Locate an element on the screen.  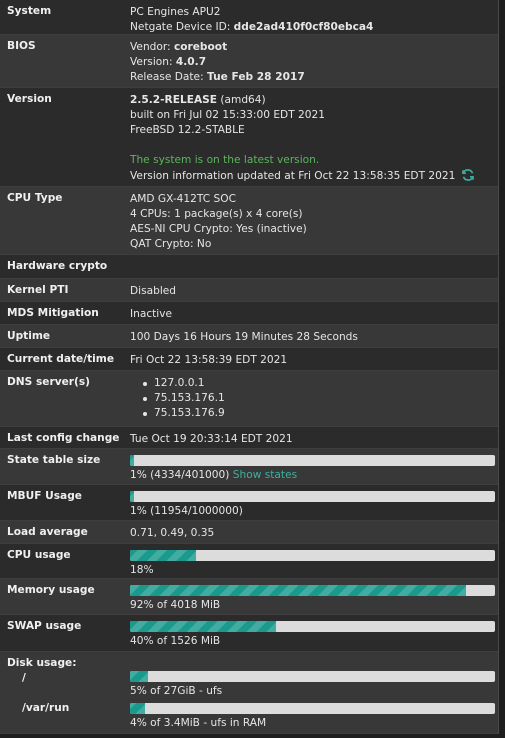
row-cpu-usage: CPU usage 18% is located at coordinates (249, 561).